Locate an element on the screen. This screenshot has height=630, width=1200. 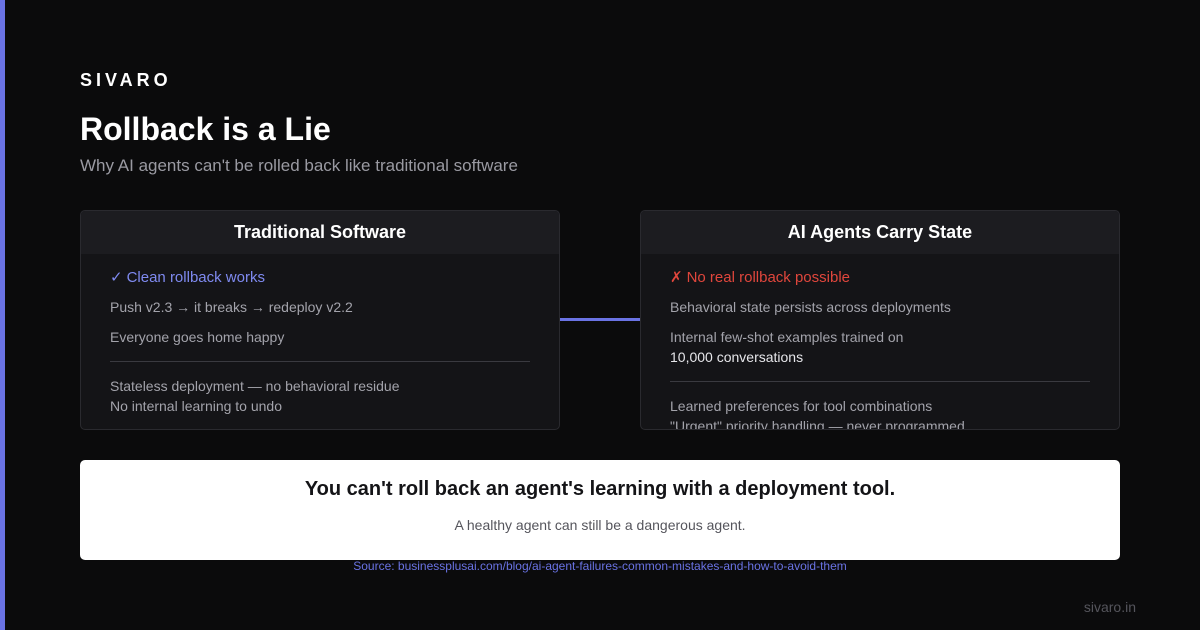
card-line: Internal few-shot examples trained on is located at coordinates (787, 337).